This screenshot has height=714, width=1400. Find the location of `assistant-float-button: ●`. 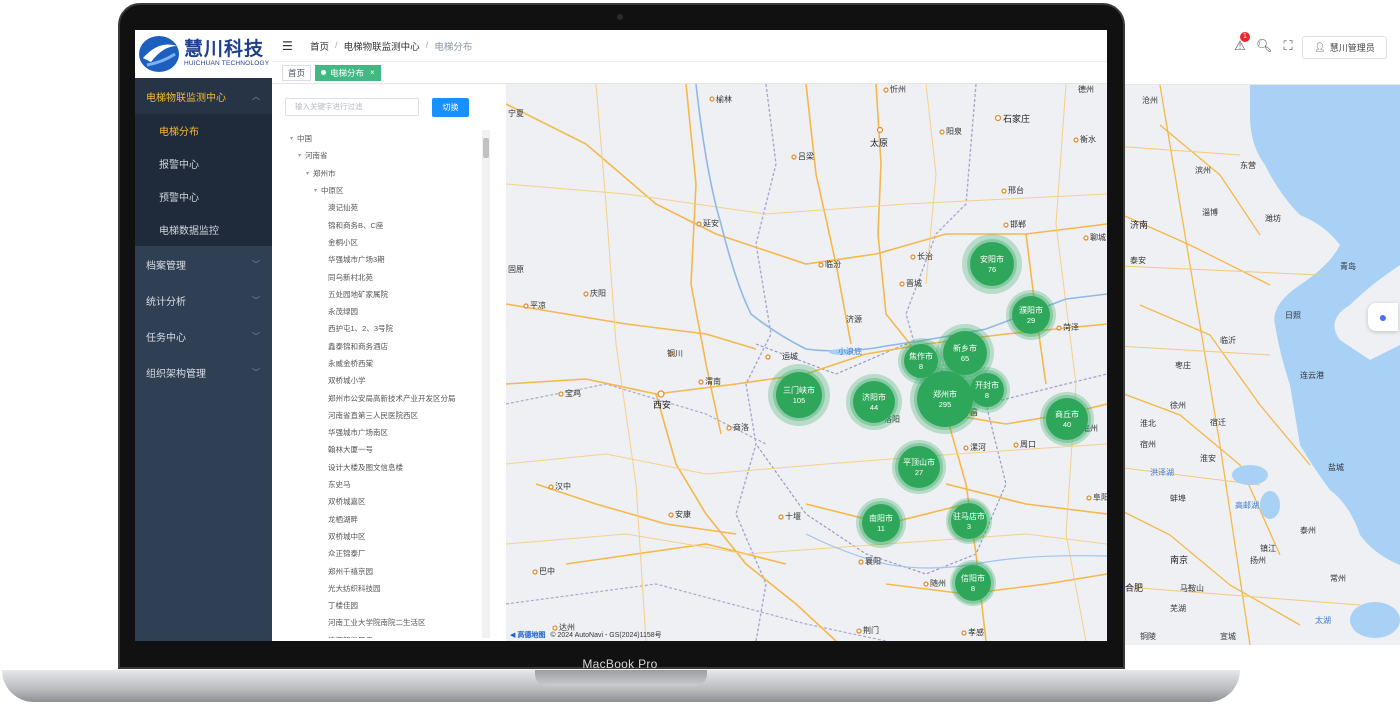

assistant-float-button: ● is located at coordinates (1383, 317).